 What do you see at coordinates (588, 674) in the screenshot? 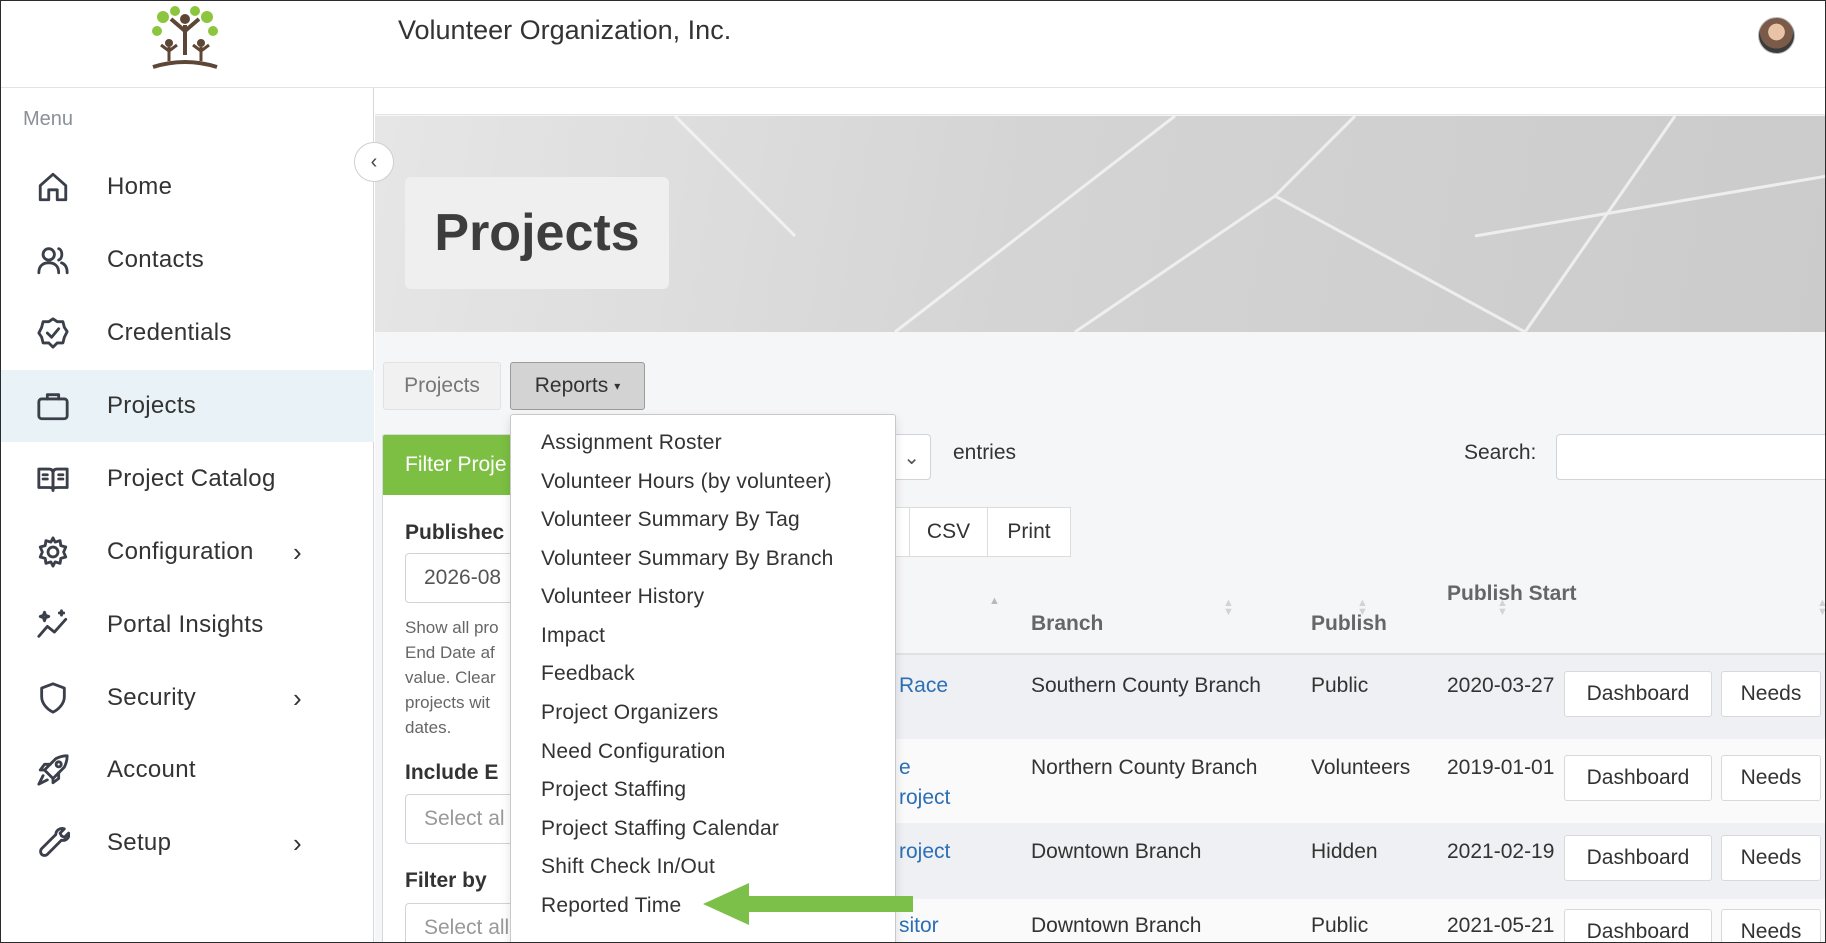
I see `menu-item-feedback: Feedback` at bounding box center [588, 674].